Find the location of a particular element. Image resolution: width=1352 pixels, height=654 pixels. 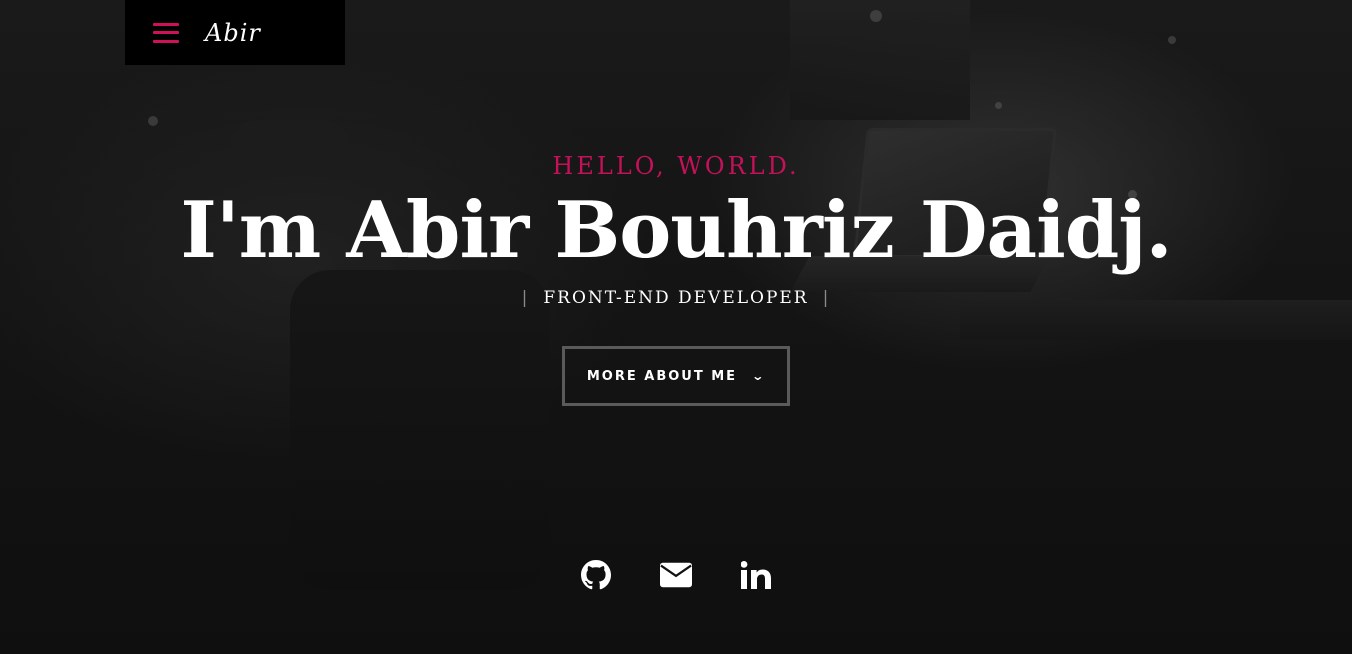

site-logo: Abir is located at coordinates (233, 33).